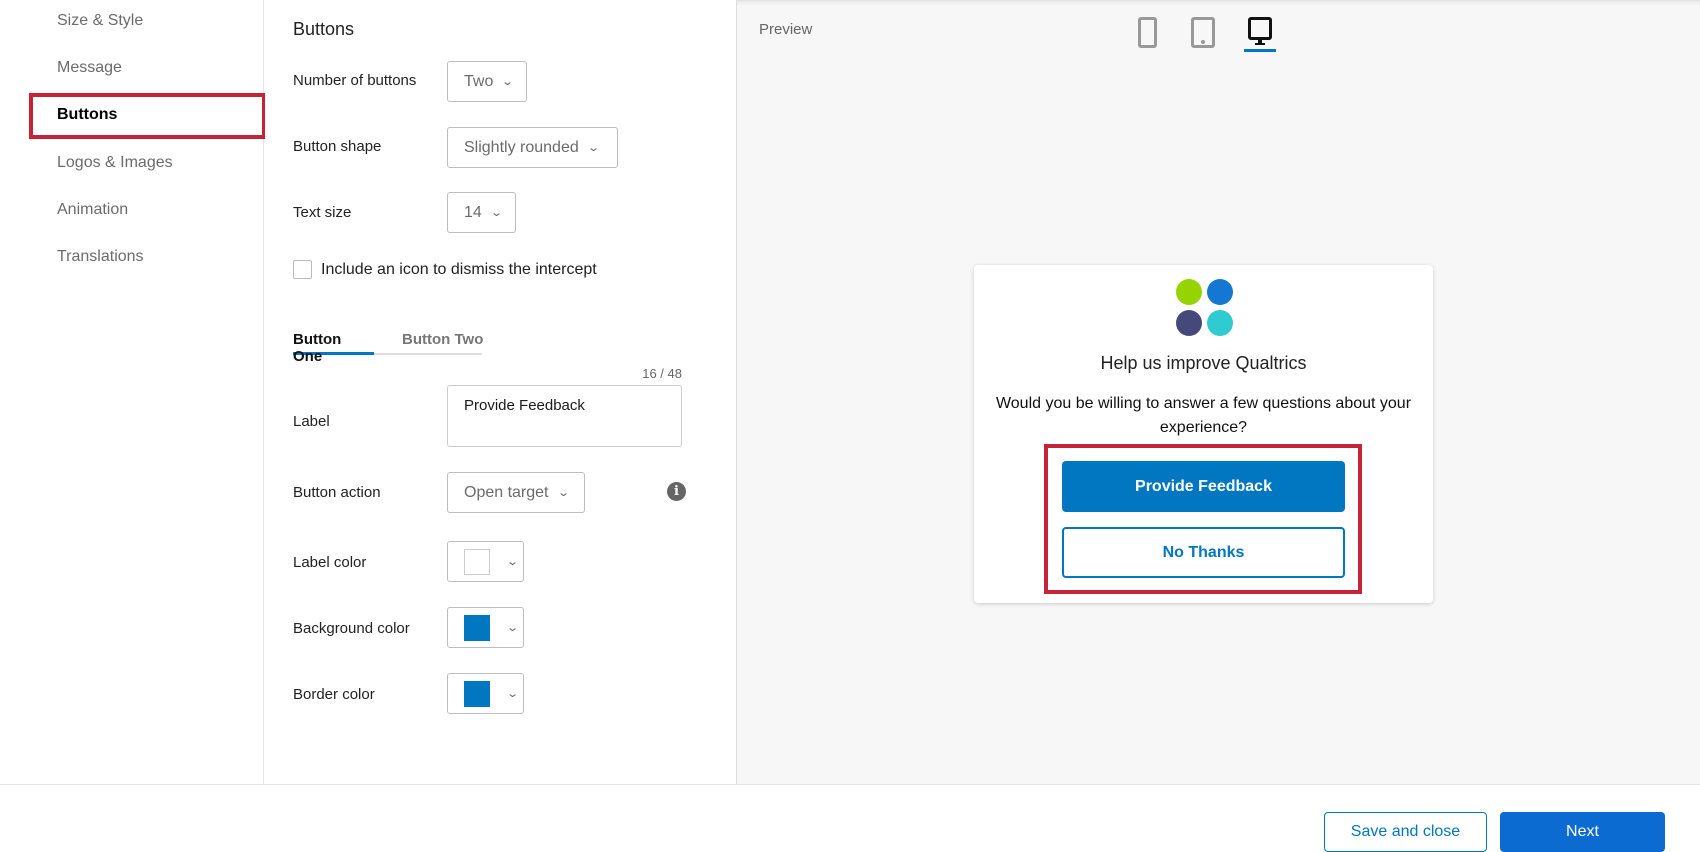 The width and height of the screenshot is (1700, 852). What do you see at coordinates (506, 492) in the screenshot?
I see `select-value: Open target` at bounding box center [506, 492].